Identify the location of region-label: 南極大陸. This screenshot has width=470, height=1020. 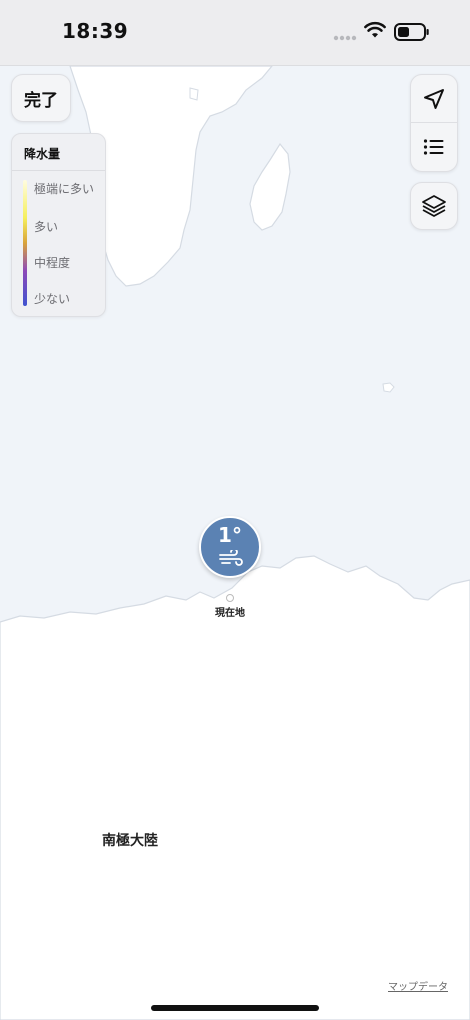
(130, 841).